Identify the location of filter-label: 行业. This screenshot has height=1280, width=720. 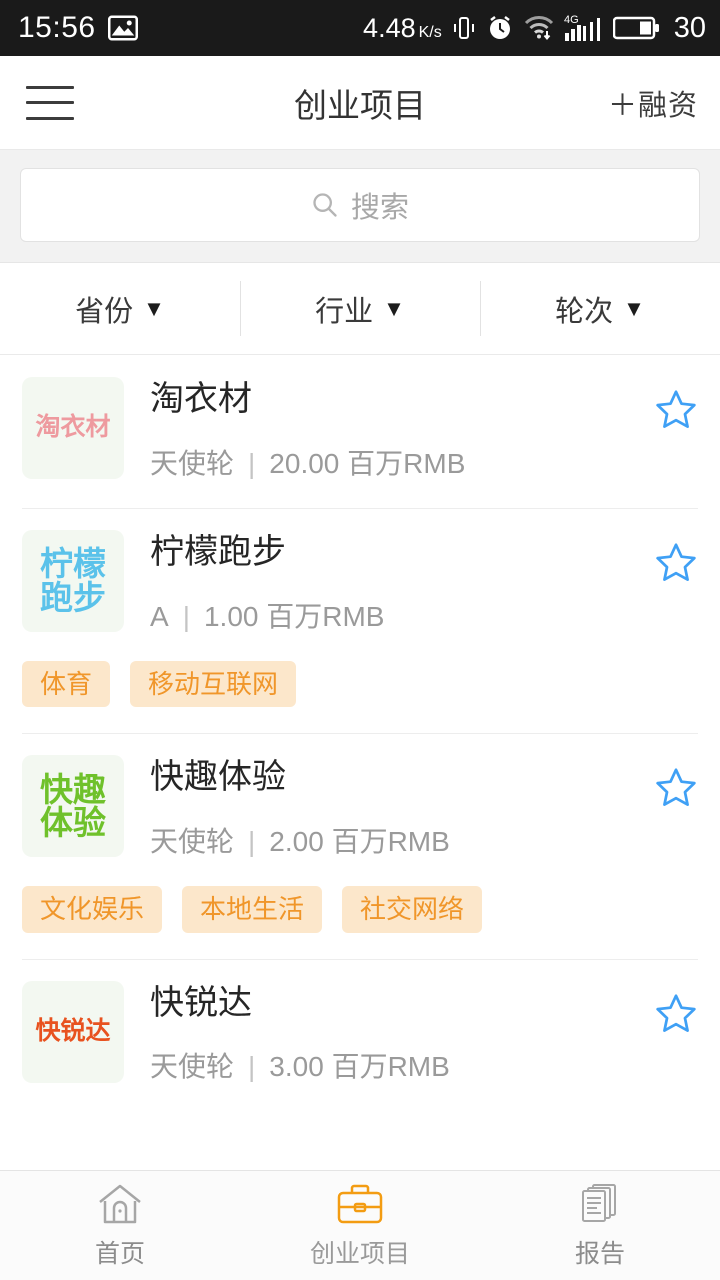
(344, 311).